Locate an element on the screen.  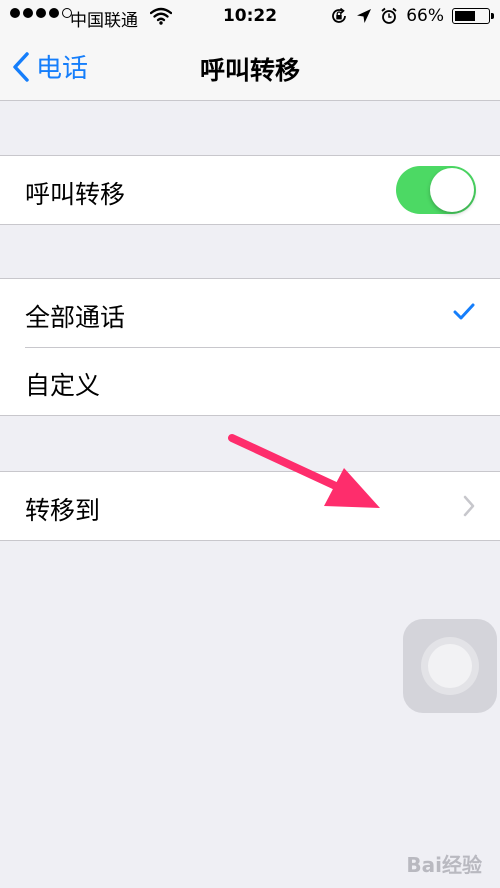
call-forwarding-row: 呼叫转移 is located at coordinates (250, 190).